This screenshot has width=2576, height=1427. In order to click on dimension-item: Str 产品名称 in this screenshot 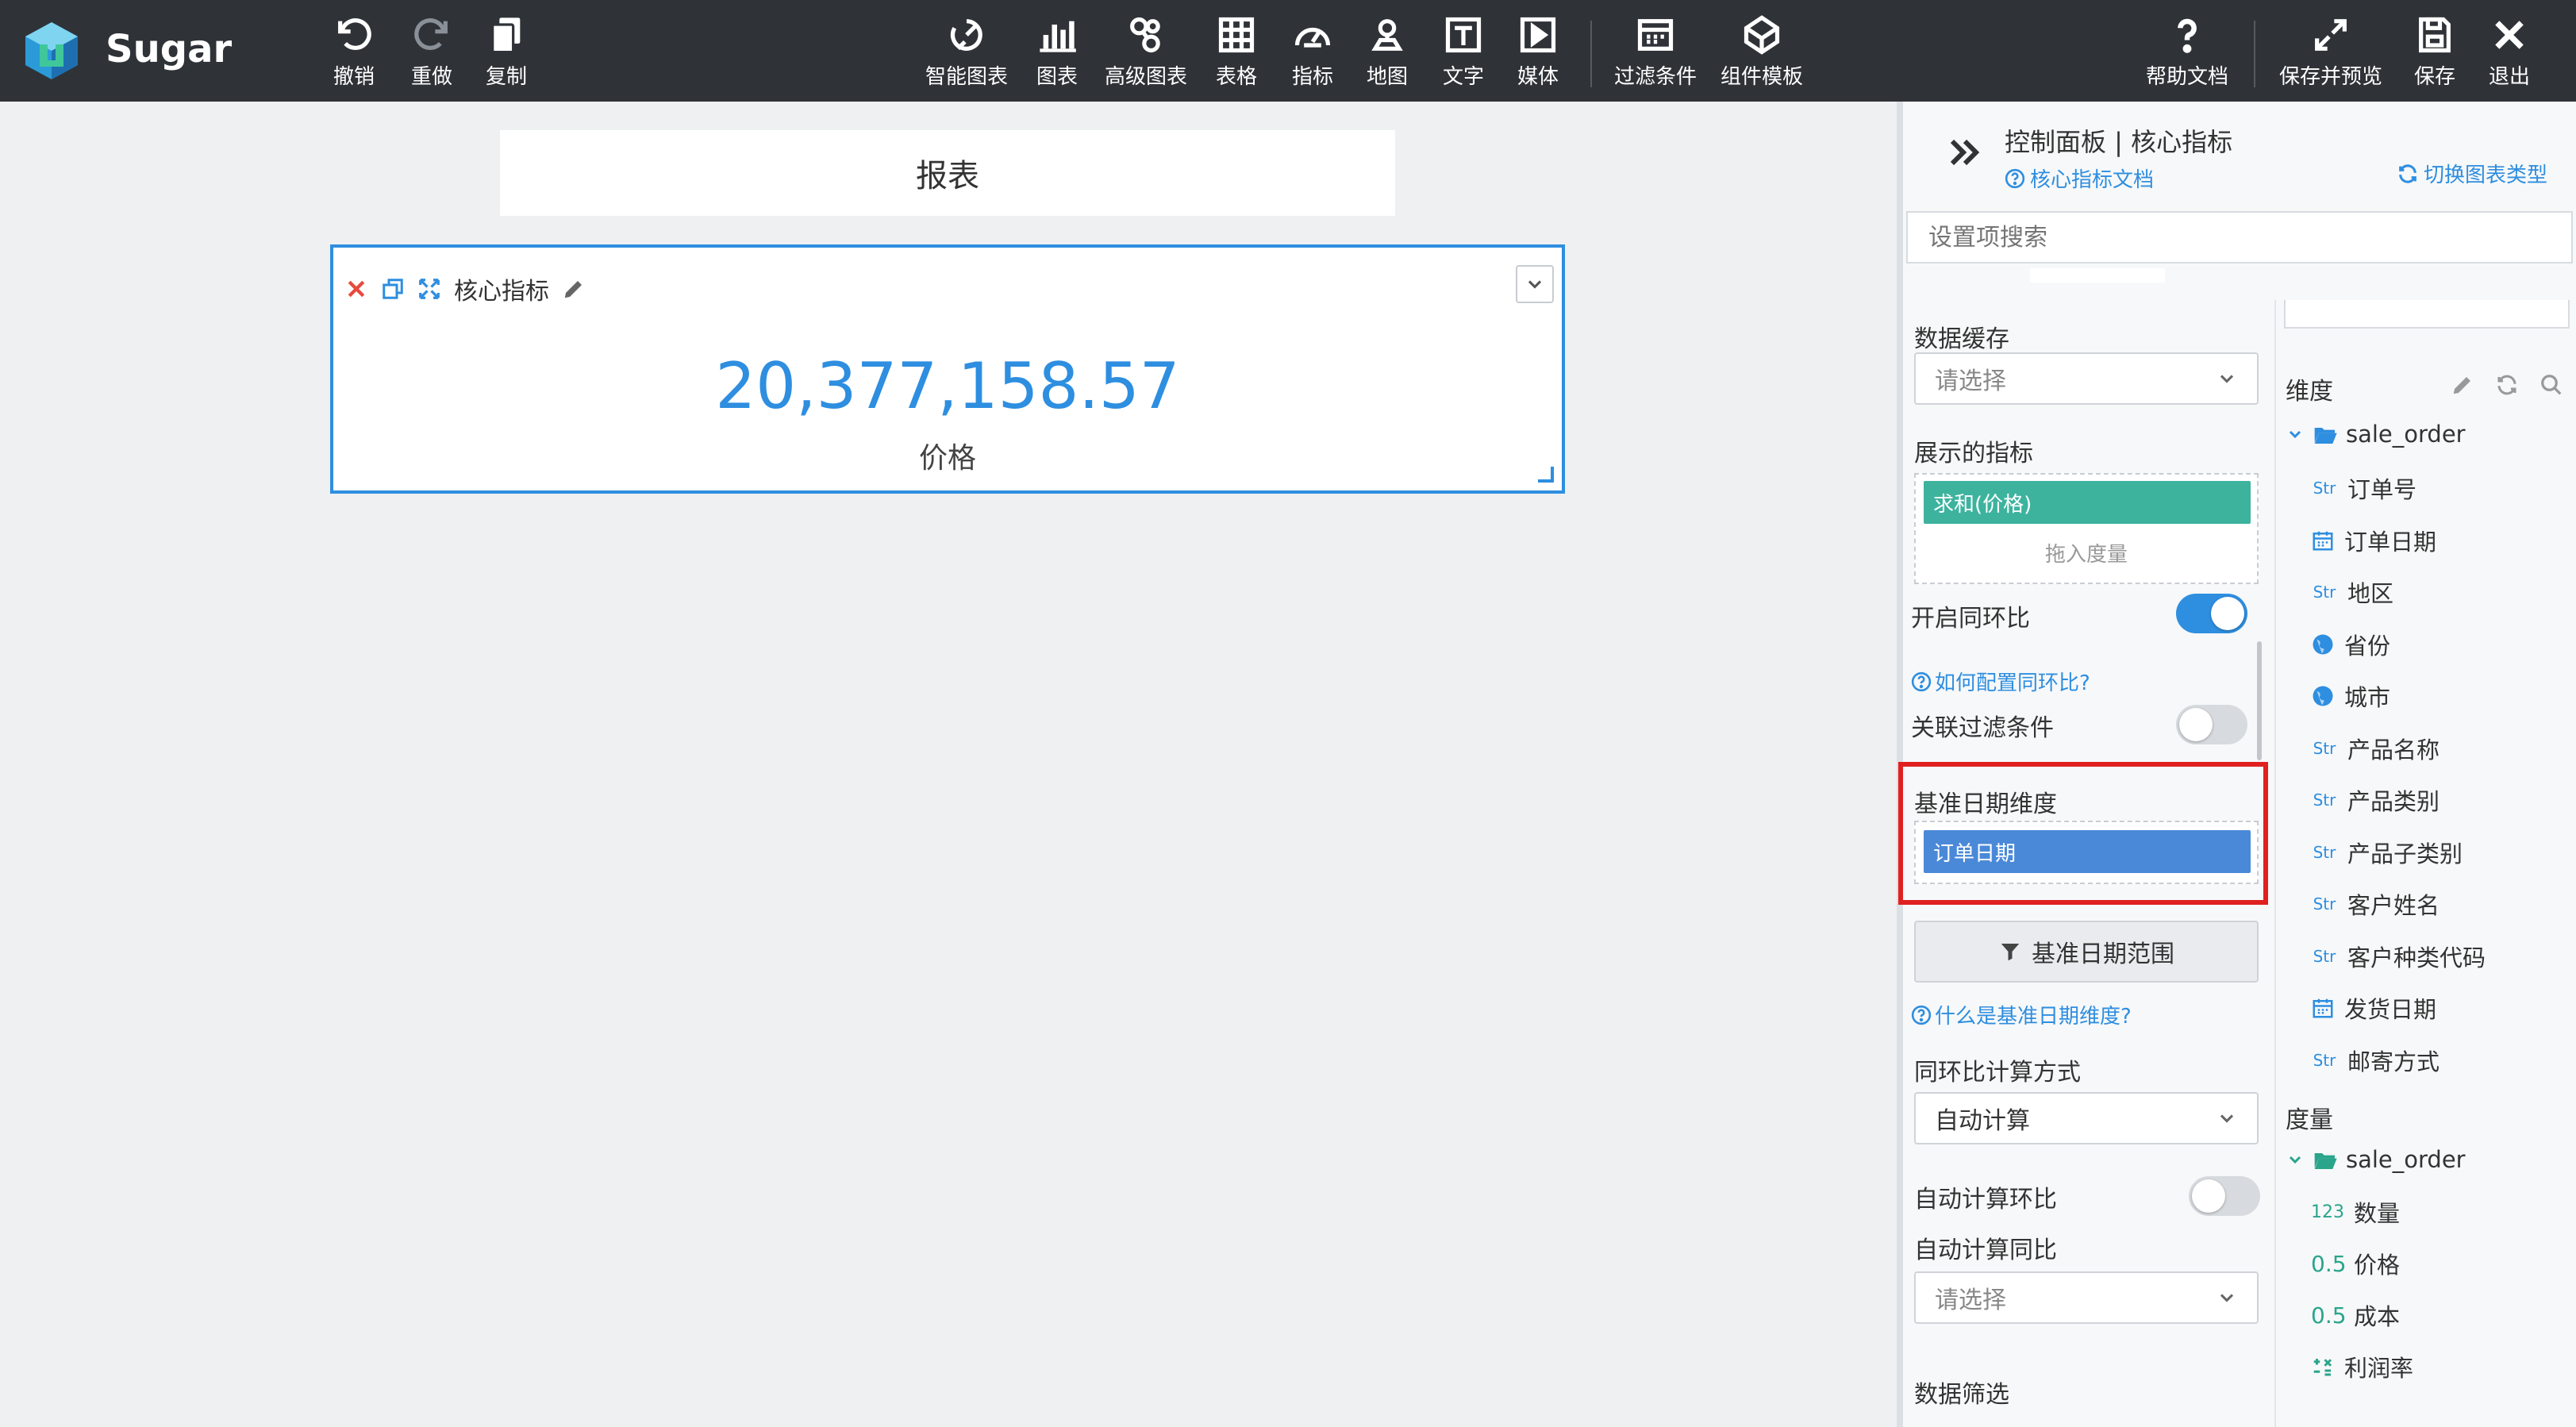, I will do `click(2375, 749)`.